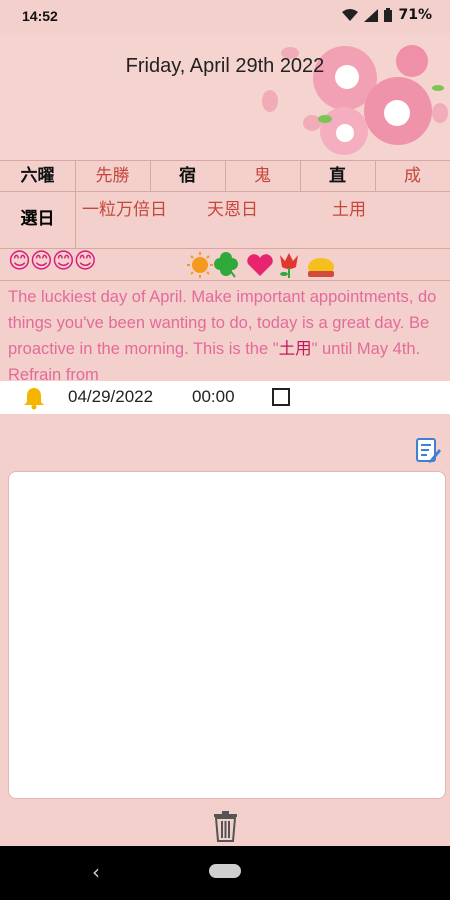 Image resolution: width=450 pixels, height=900 pixels. What do you see at coordinates (188, 176) in the screenshot?
I see `shuku-label: 宿` at bounding box center [188, 176].